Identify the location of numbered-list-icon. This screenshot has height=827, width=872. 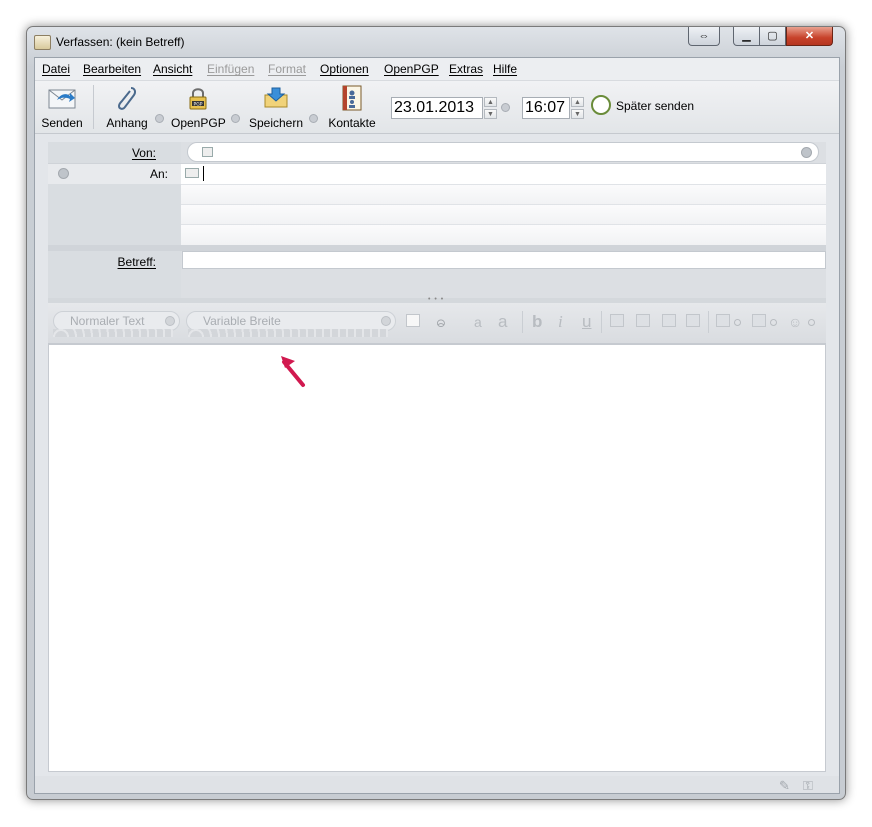
(643, 320).